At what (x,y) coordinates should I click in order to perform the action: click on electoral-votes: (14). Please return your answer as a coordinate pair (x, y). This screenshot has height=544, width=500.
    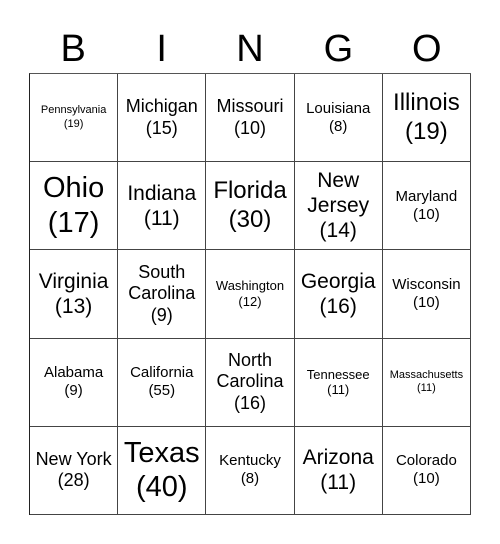
    Looking at the image, I should click on (338, 231).